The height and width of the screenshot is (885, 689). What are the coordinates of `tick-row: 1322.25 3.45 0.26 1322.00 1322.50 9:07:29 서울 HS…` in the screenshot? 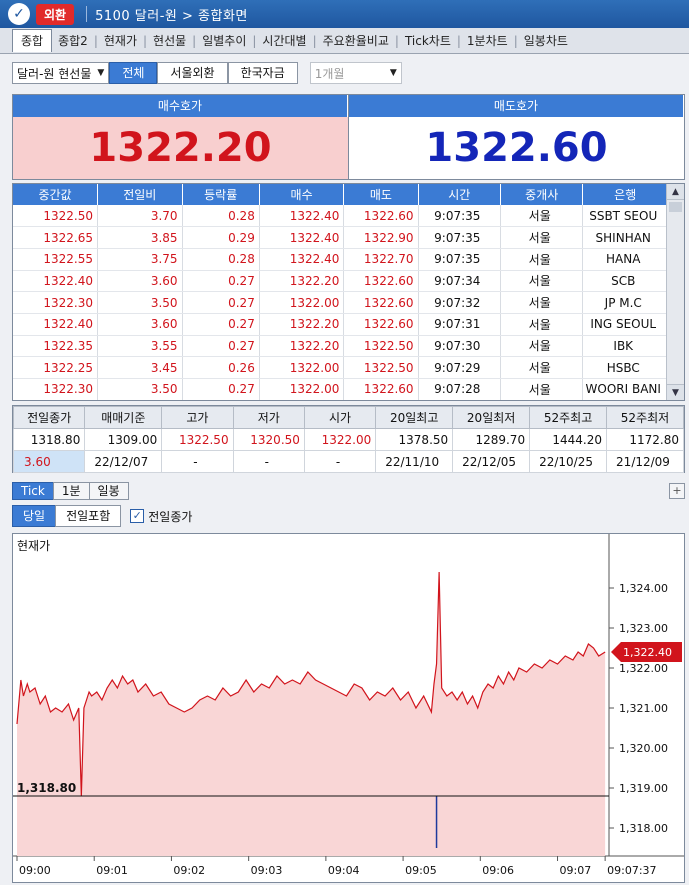 It's located at (340, 367).